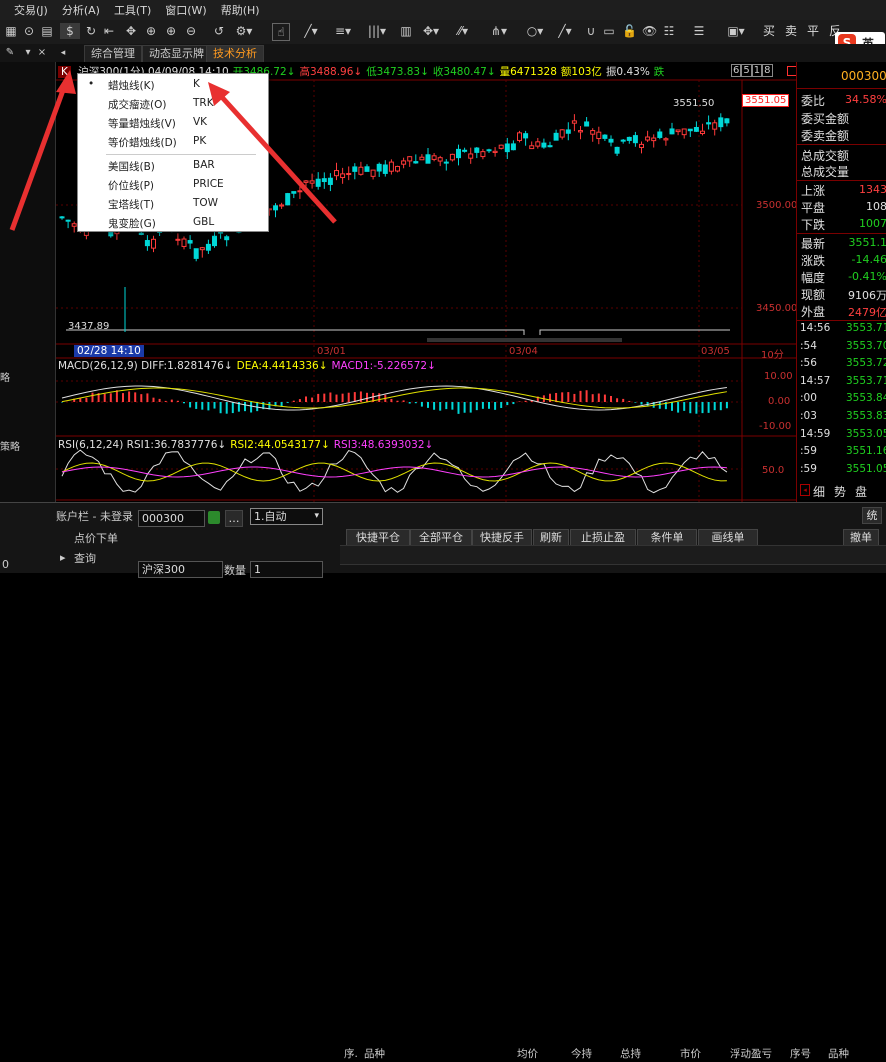 This screenshot has height=1062, width=886. What do you see at coordinates (29, 31) in the screenshot?
I see `play-icon: ⊙` at bounding box center [29, 31].